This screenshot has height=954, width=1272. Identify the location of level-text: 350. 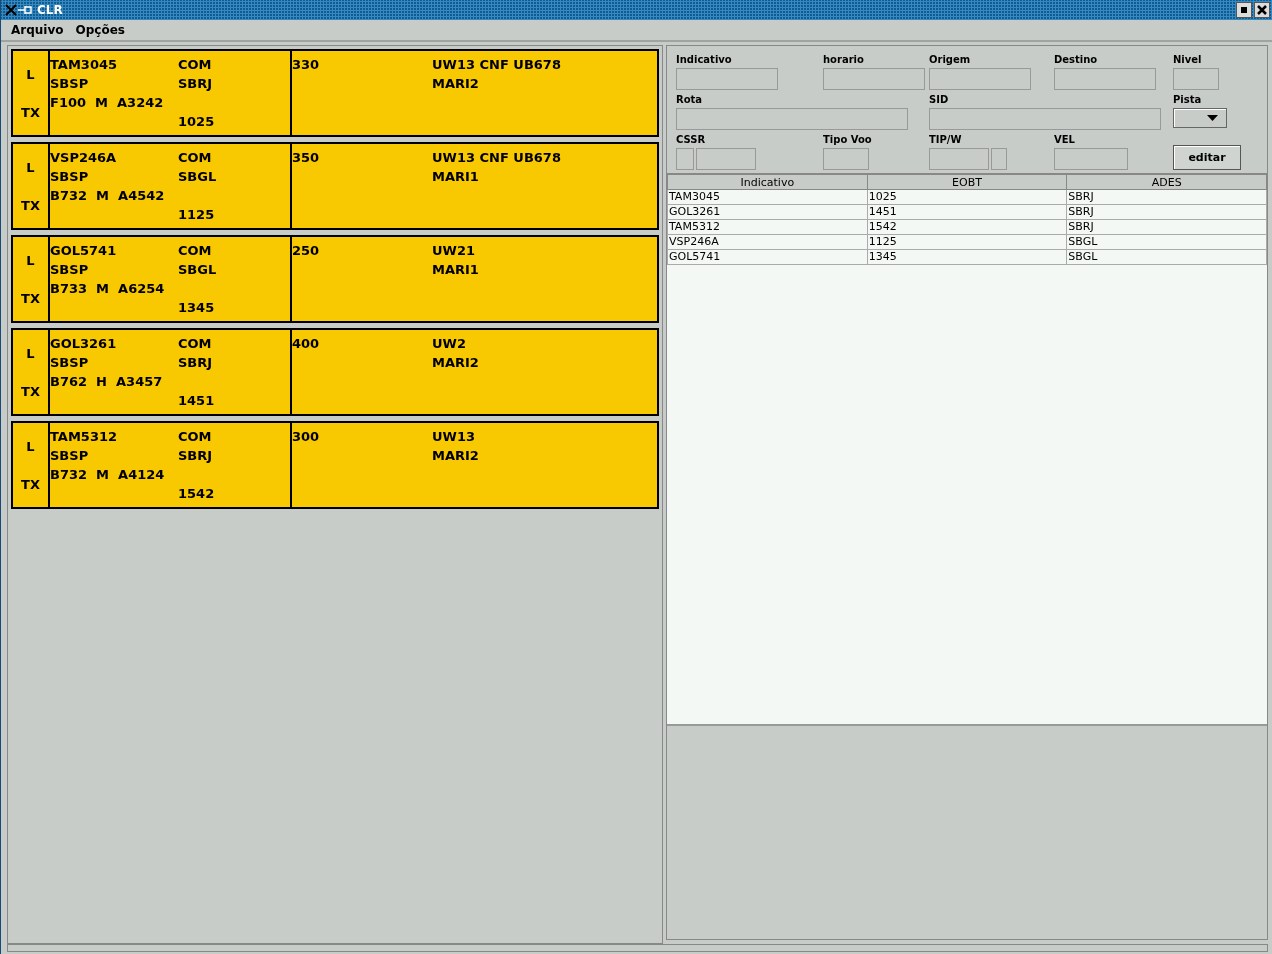
(306, 158).